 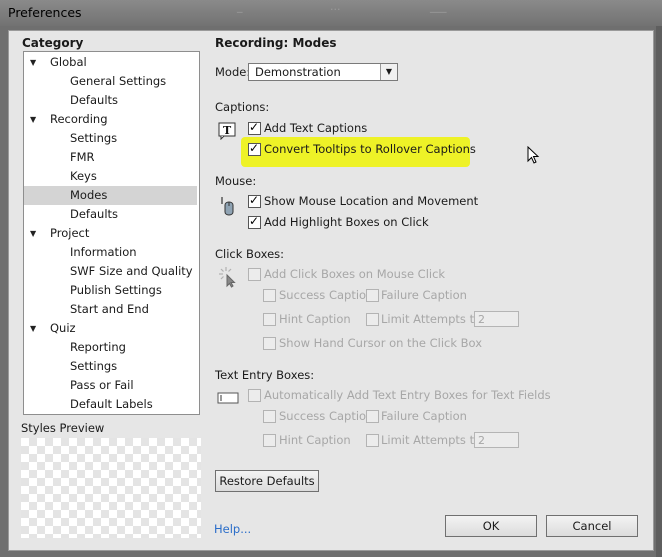 What do you see at coordinates (355, 274) in the screenshot?
I see `add-click-boxes-label: Add Click Boxes on Mouse Click` at bounding box center [355, 274].